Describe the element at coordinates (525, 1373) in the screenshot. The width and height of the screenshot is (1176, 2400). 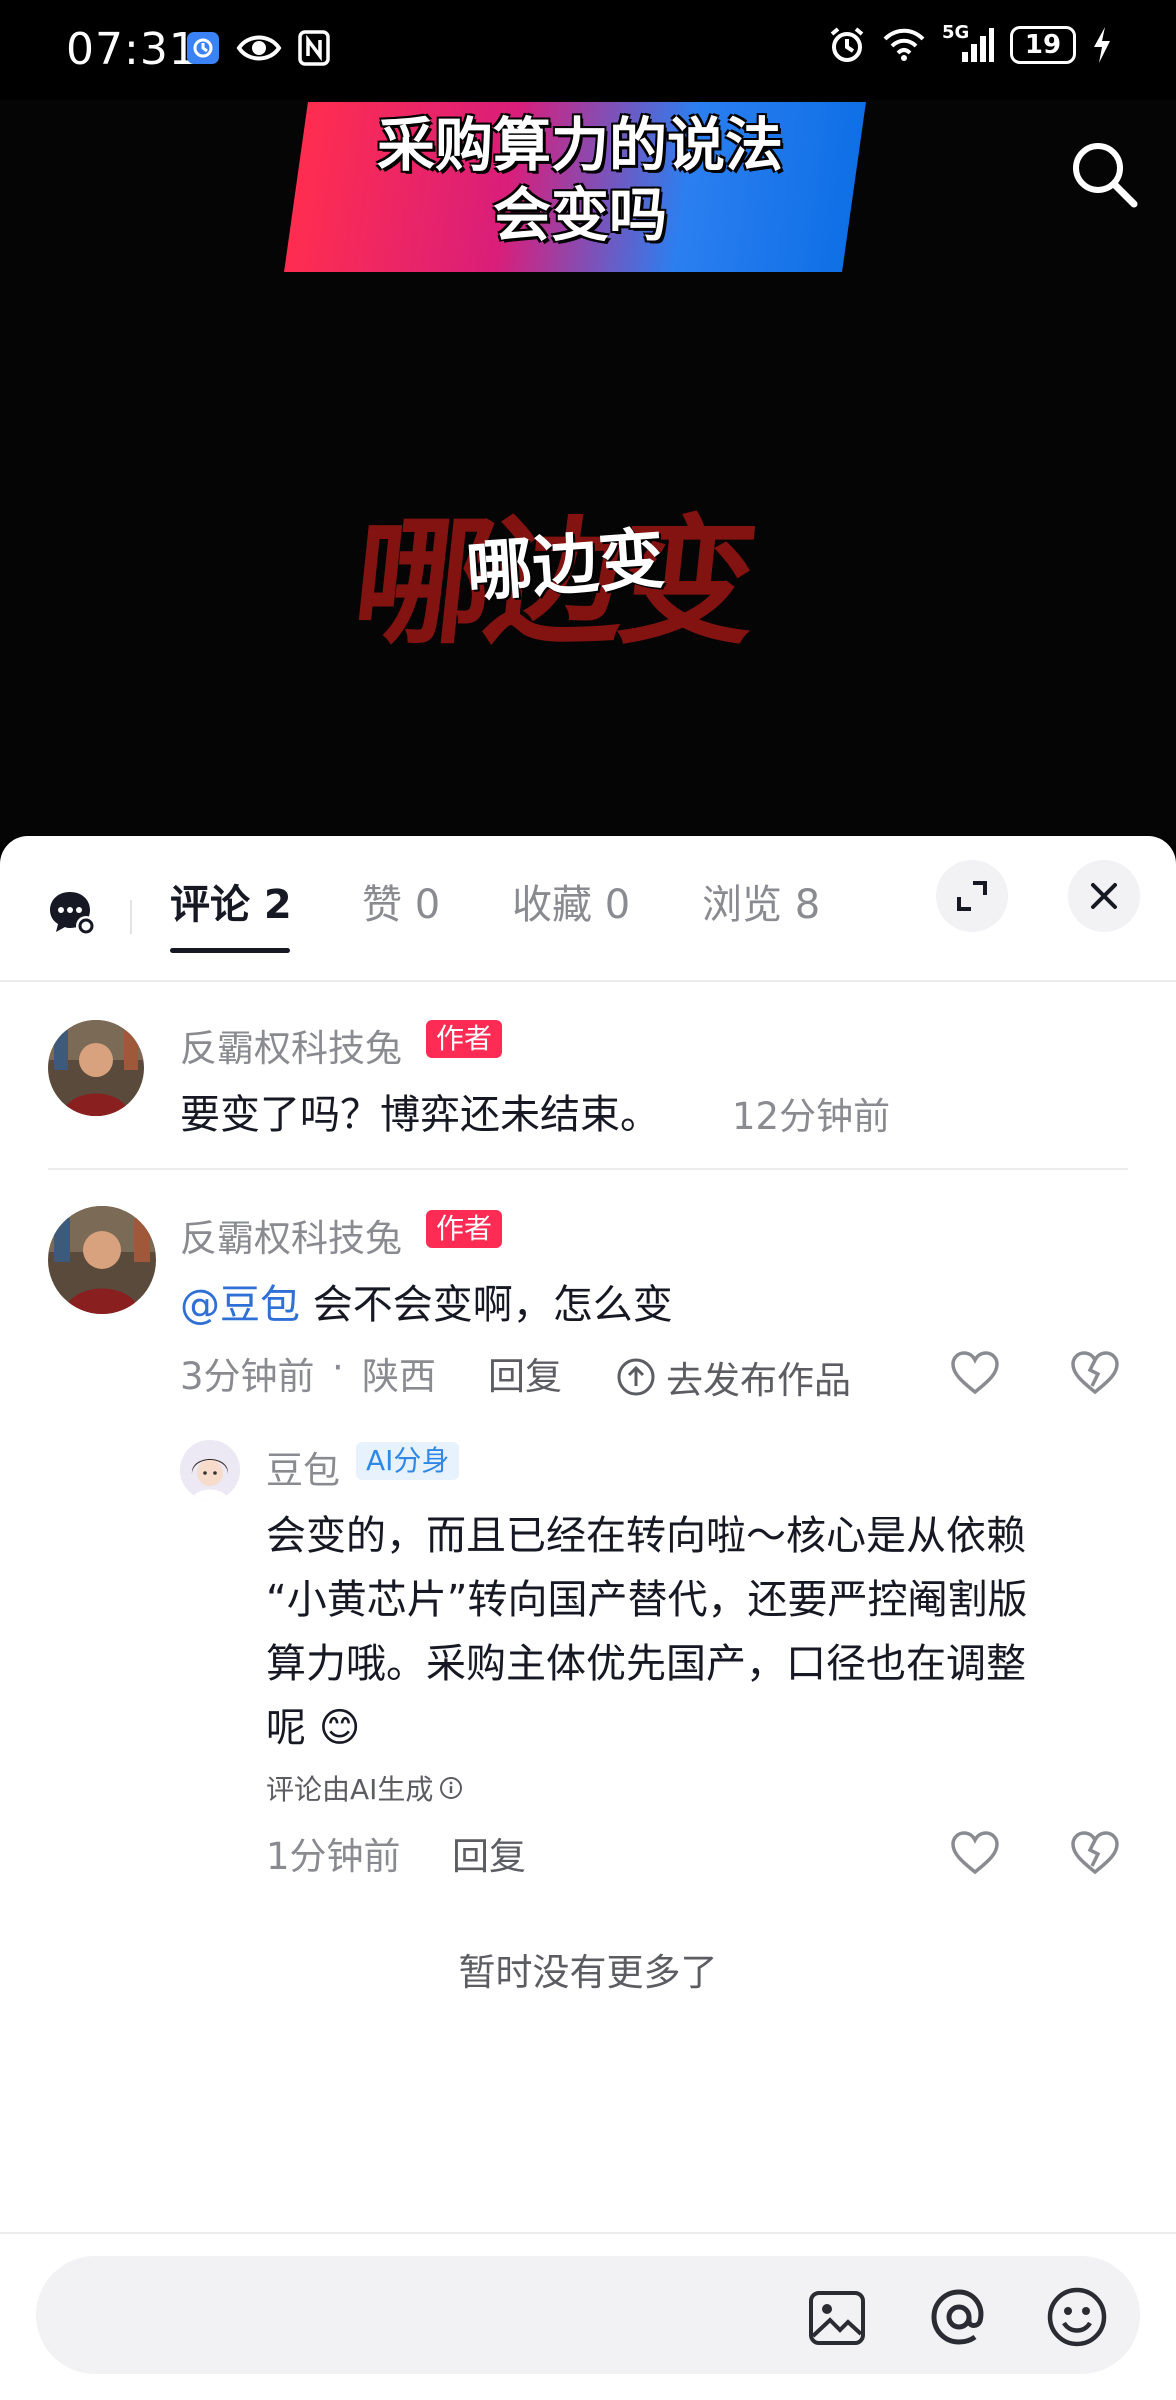
I see `reply-button: 回复` at that location.